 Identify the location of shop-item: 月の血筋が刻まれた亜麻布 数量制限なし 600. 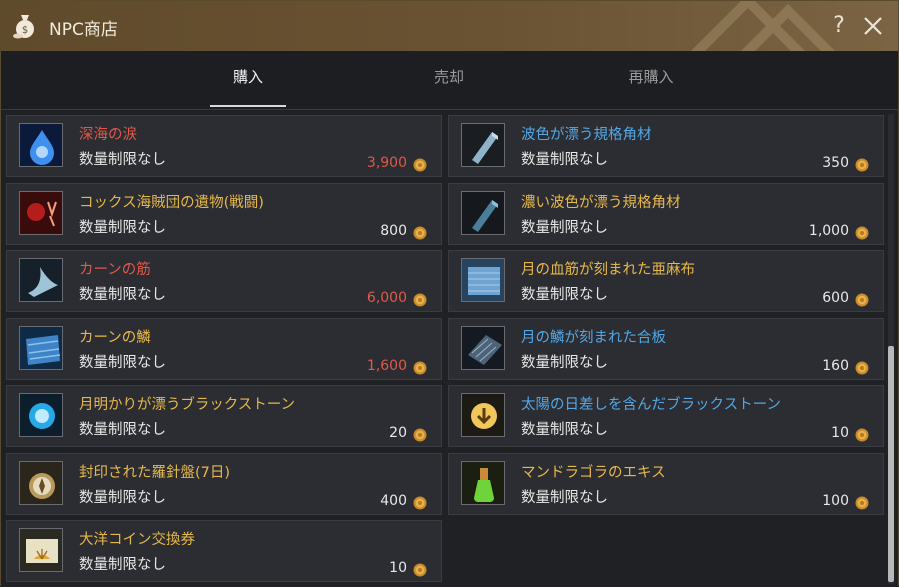
(666, 281).